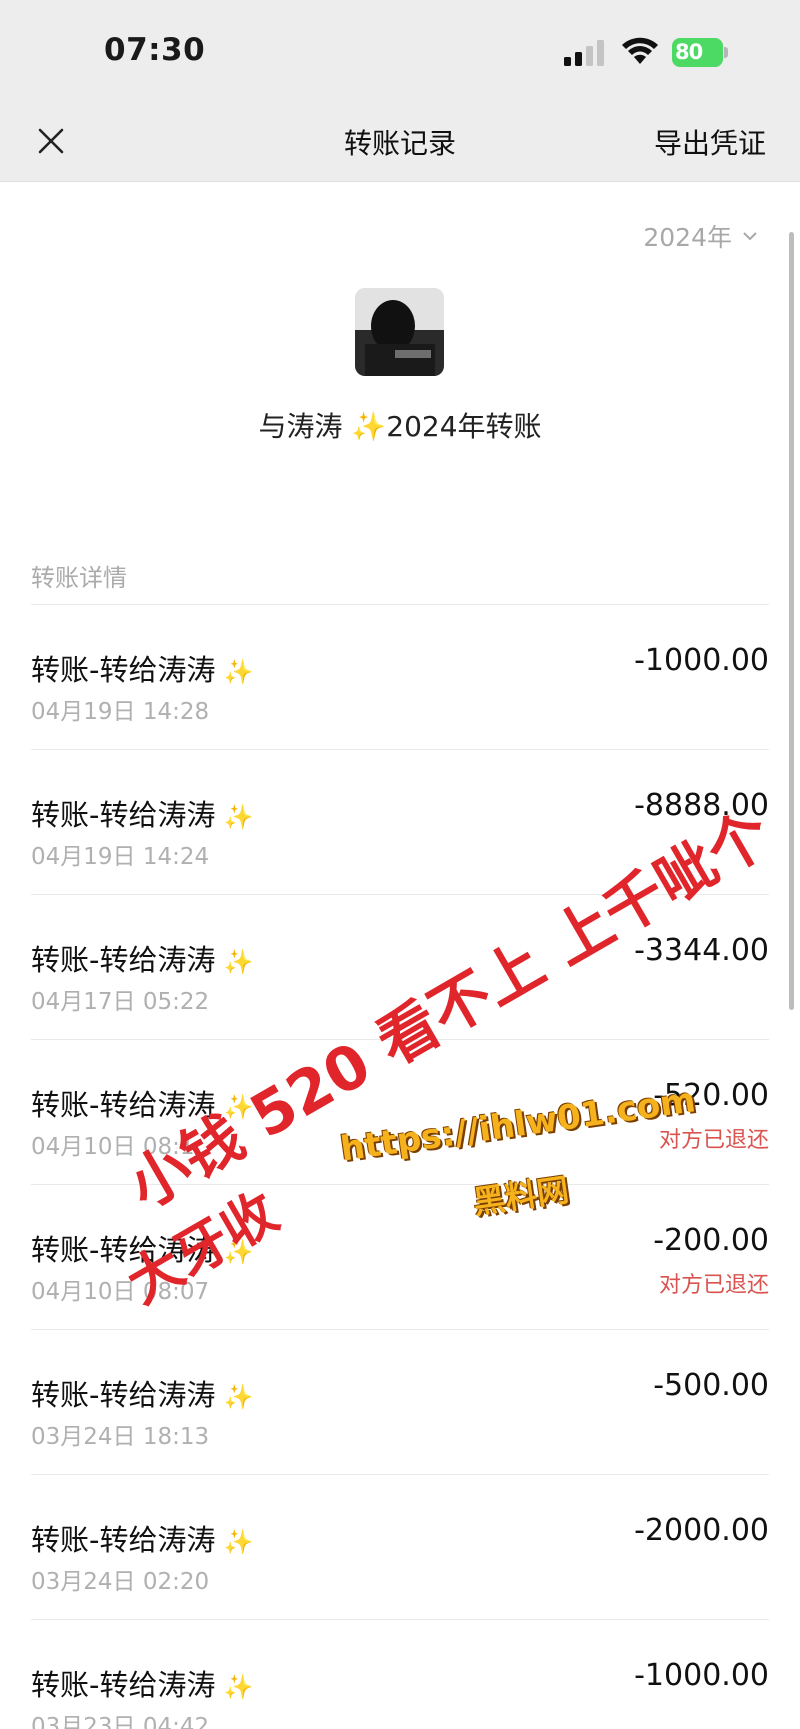 The width and height of the screenshot is (800, 1729). I want to click on signal-bars-icon, so click(584, 53).